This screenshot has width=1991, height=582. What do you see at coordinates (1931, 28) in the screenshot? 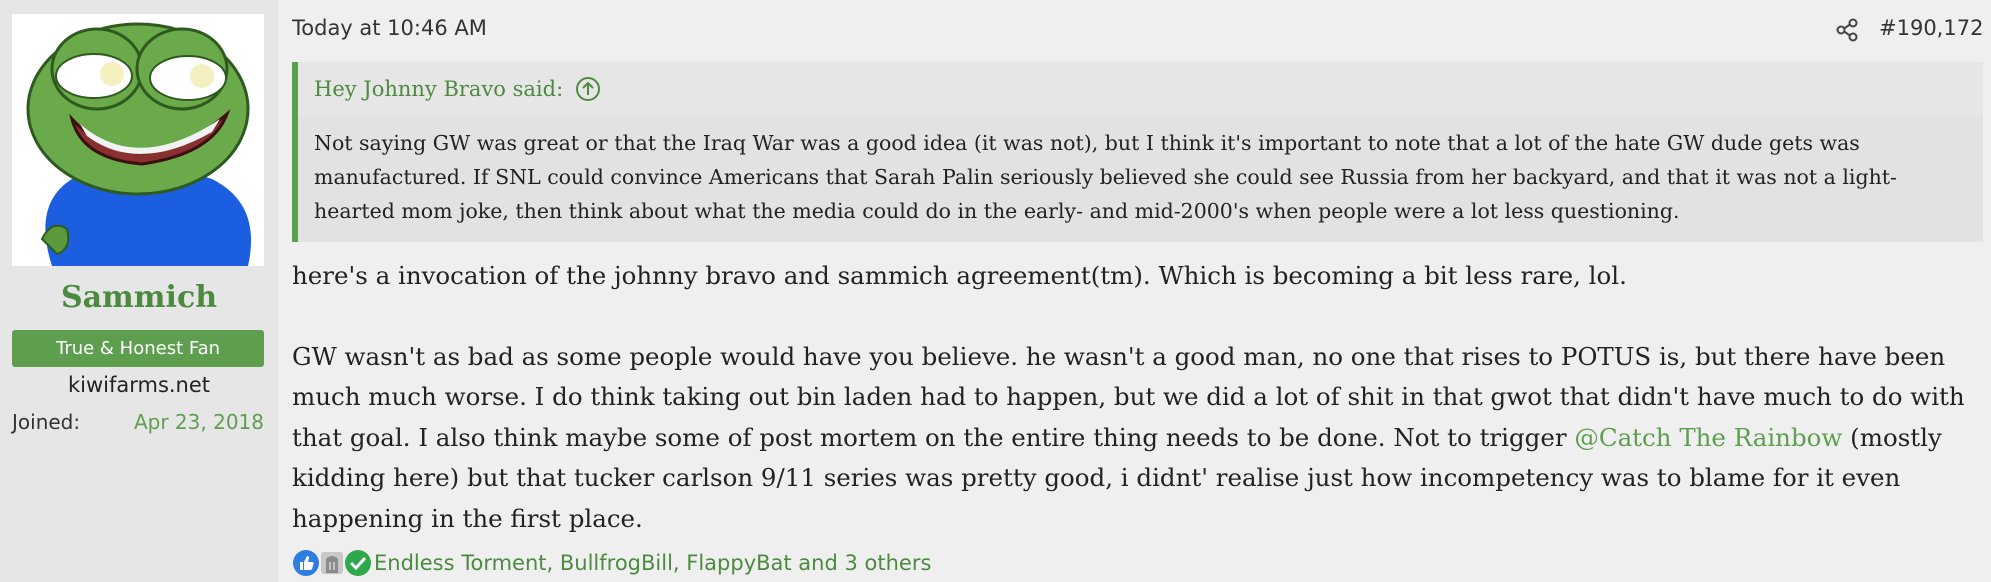
I see `post-number: #190,172` at bounding box center [1931, 28].